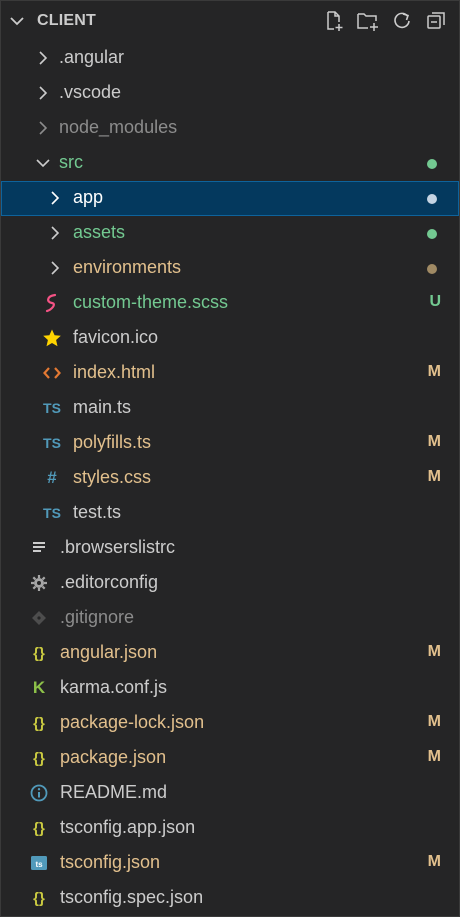 This screenshot has height=917, width=460. I want to click on file-label: package.json, so click(113, 757).